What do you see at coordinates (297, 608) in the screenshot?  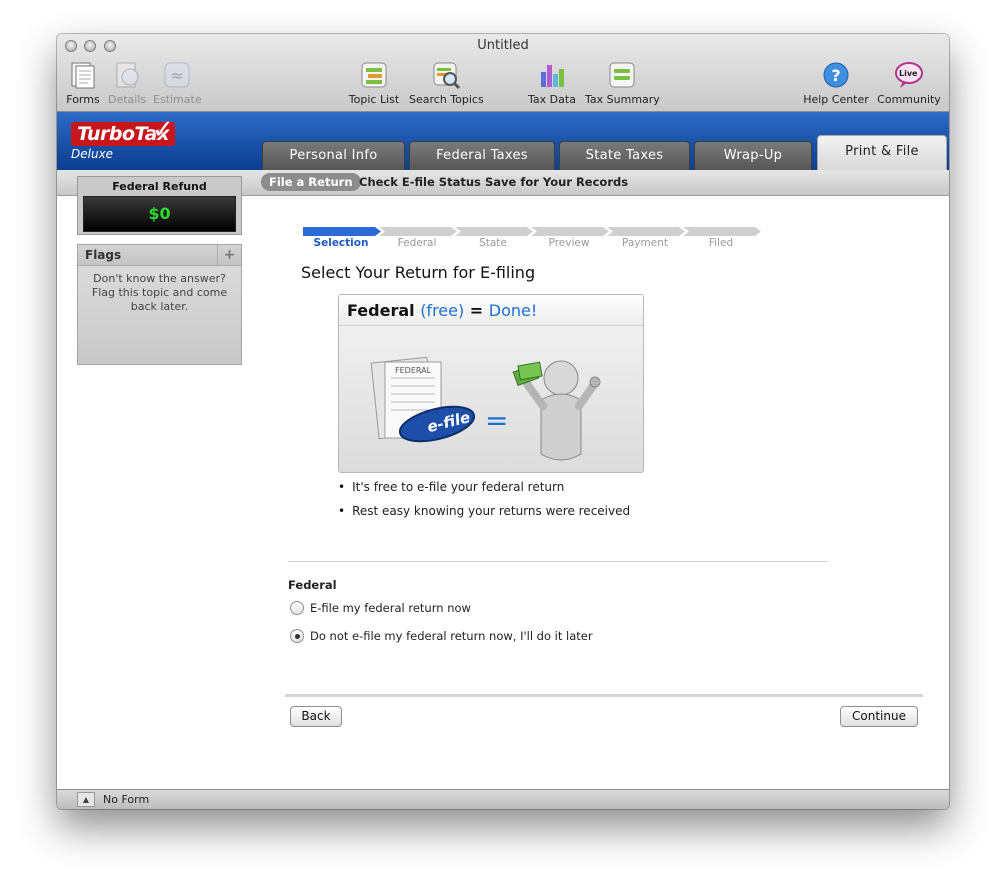 I see `radio-efile-now` at bounding box center [297, 608].